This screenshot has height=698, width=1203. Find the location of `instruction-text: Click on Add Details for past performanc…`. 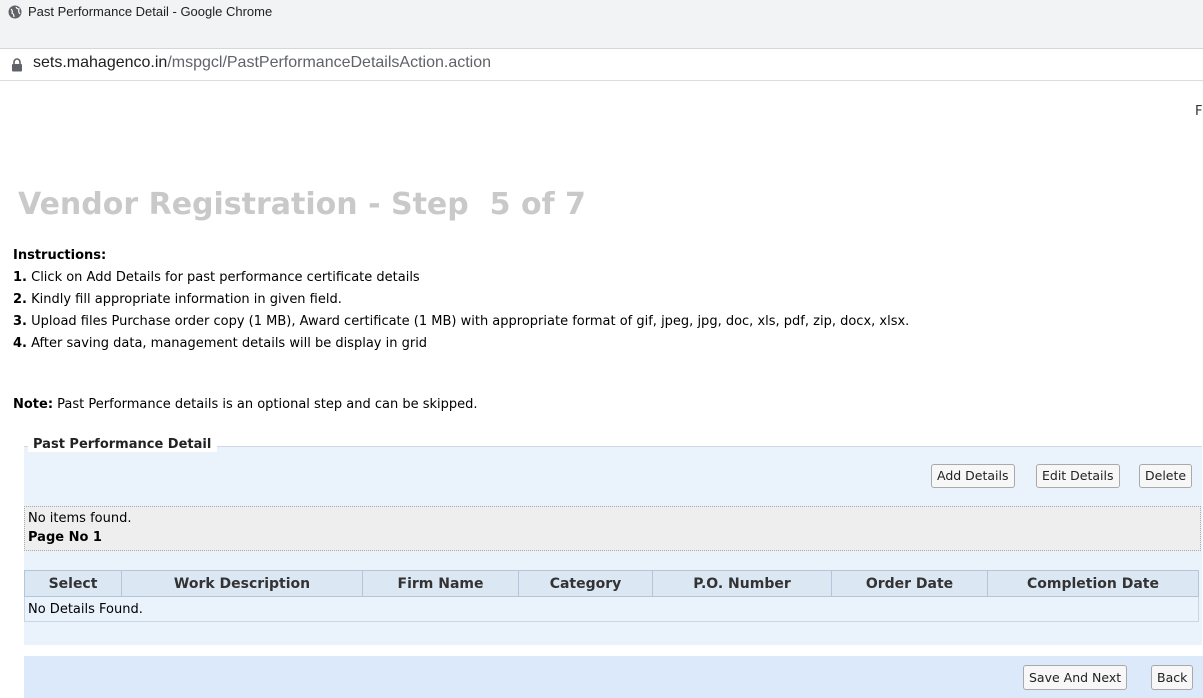

instruction-text: Click on Add Details for past performanc… is located at coordinates (223, 277).